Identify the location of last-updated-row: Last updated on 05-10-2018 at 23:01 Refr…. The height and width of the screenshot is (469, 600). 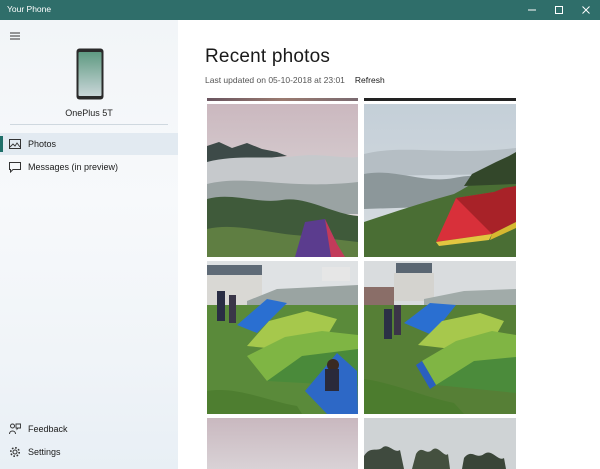
(295, 80).